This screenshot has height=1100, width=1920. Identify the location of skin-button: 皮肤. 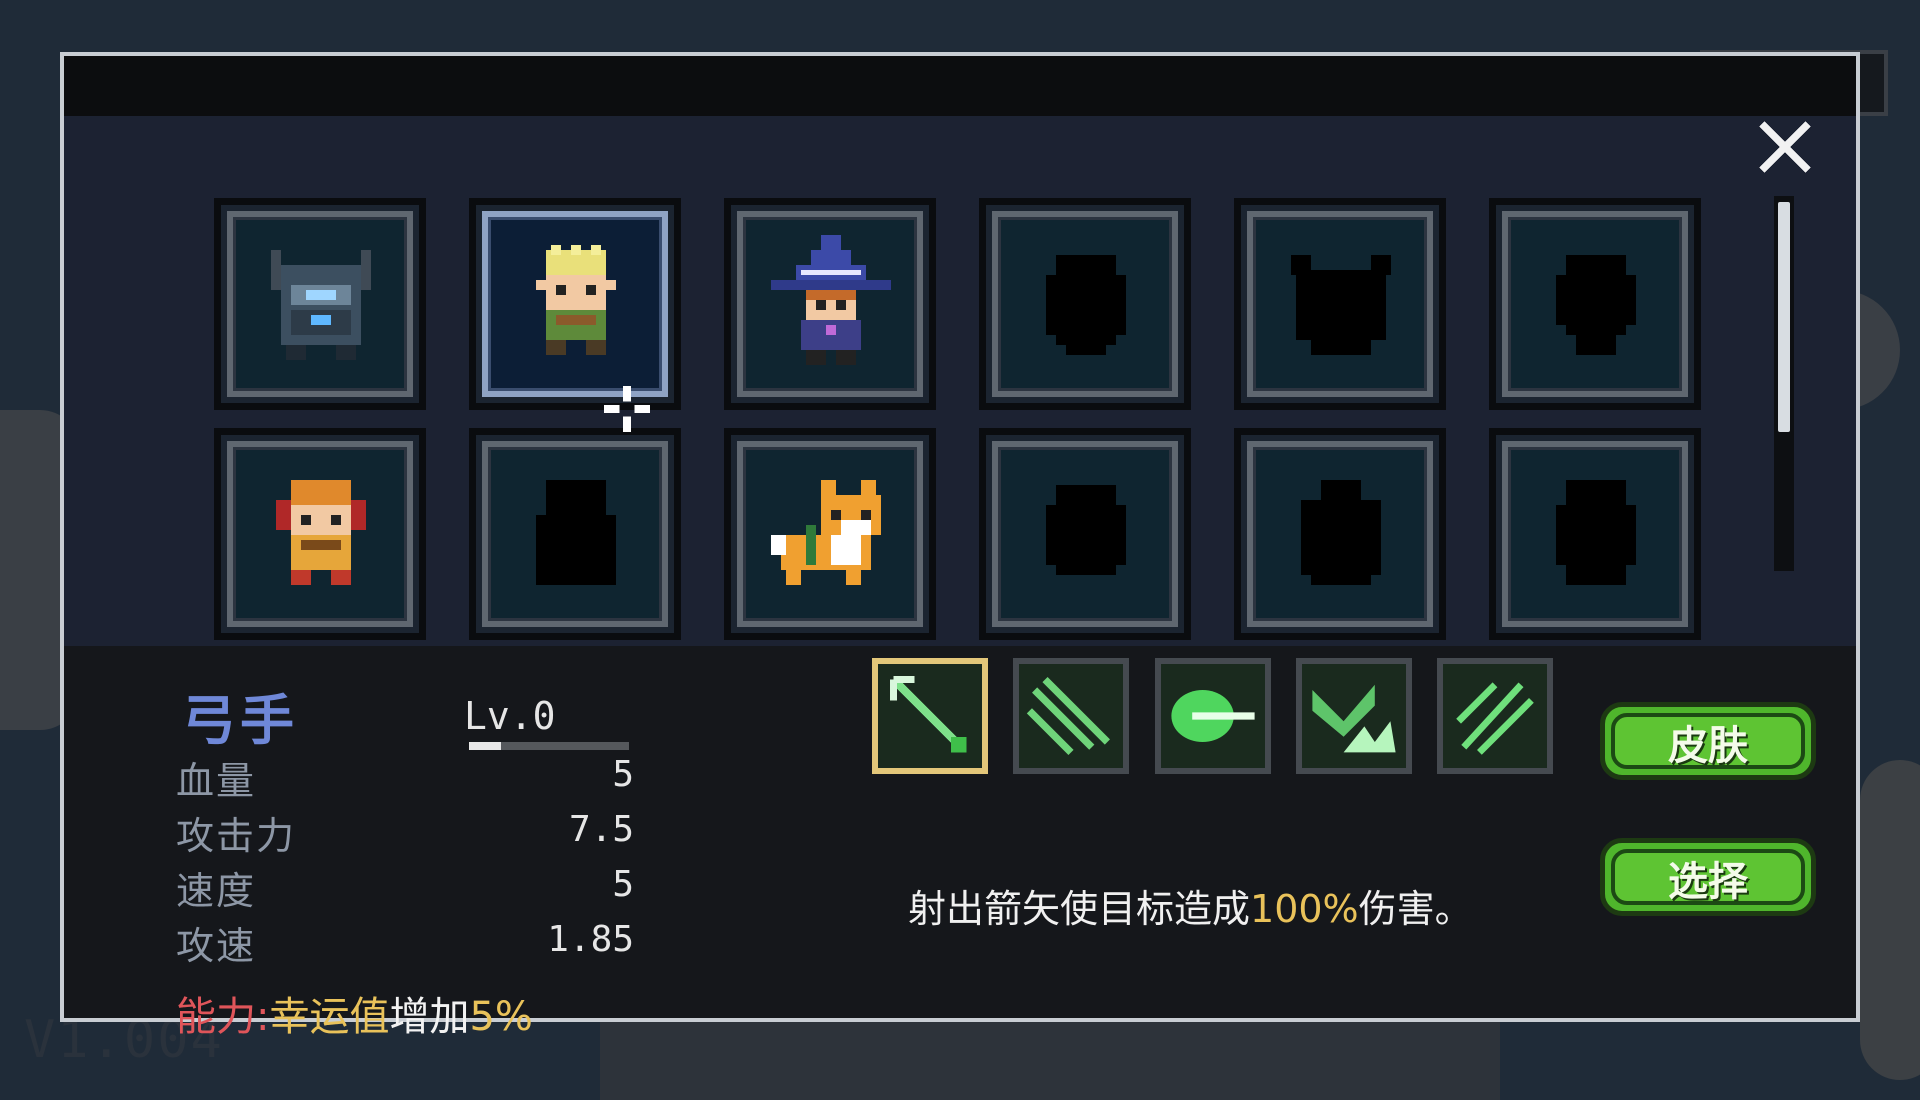
(1708, 741).